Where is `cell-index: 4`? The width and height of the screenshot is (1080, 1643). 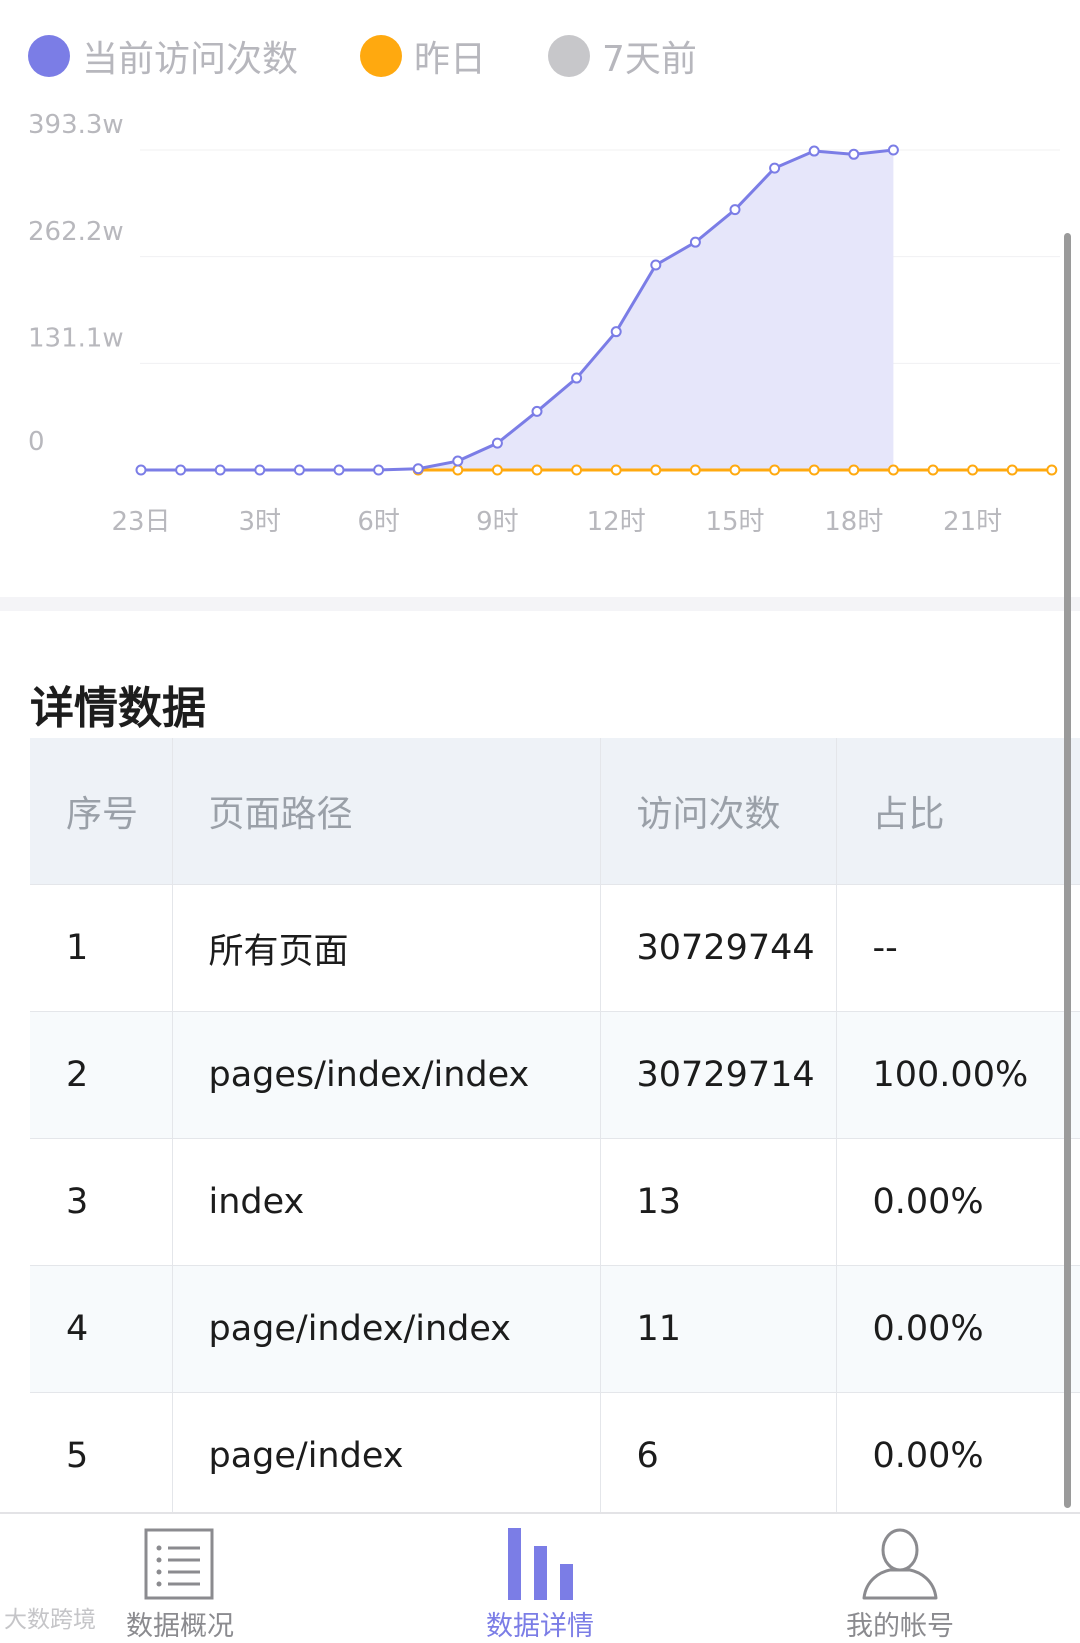
cell-index: 4 is located at coordinates (101, 1329).